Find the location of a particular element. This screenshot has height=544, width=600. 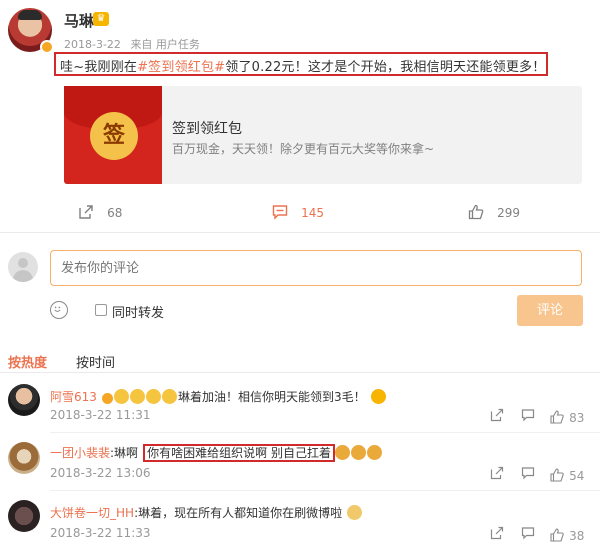

red-envelope-image: 签 is located at coordinates (113, 135).